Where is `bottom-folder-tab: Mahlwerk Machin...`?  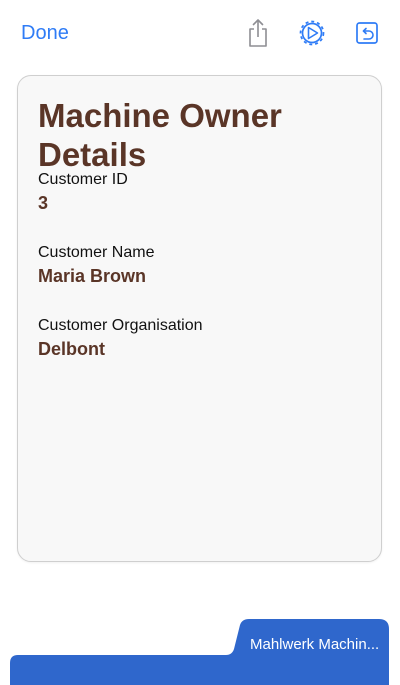 bottom-folder-tab: Mahlwerk Machin... is located at coordinates (200, 650).